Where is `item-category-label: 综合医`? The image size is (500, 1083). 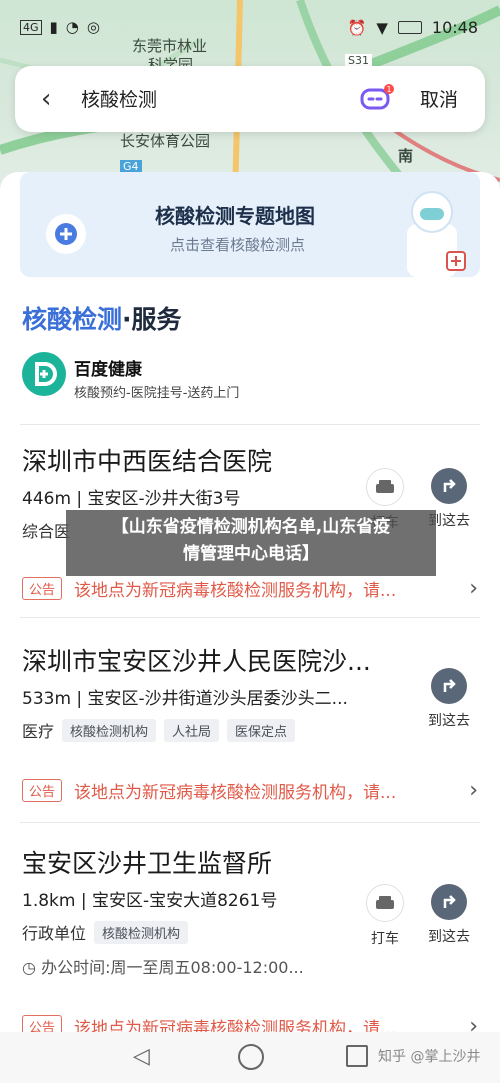 item-category-label: 综合医 is located at coordinates (46, 531).